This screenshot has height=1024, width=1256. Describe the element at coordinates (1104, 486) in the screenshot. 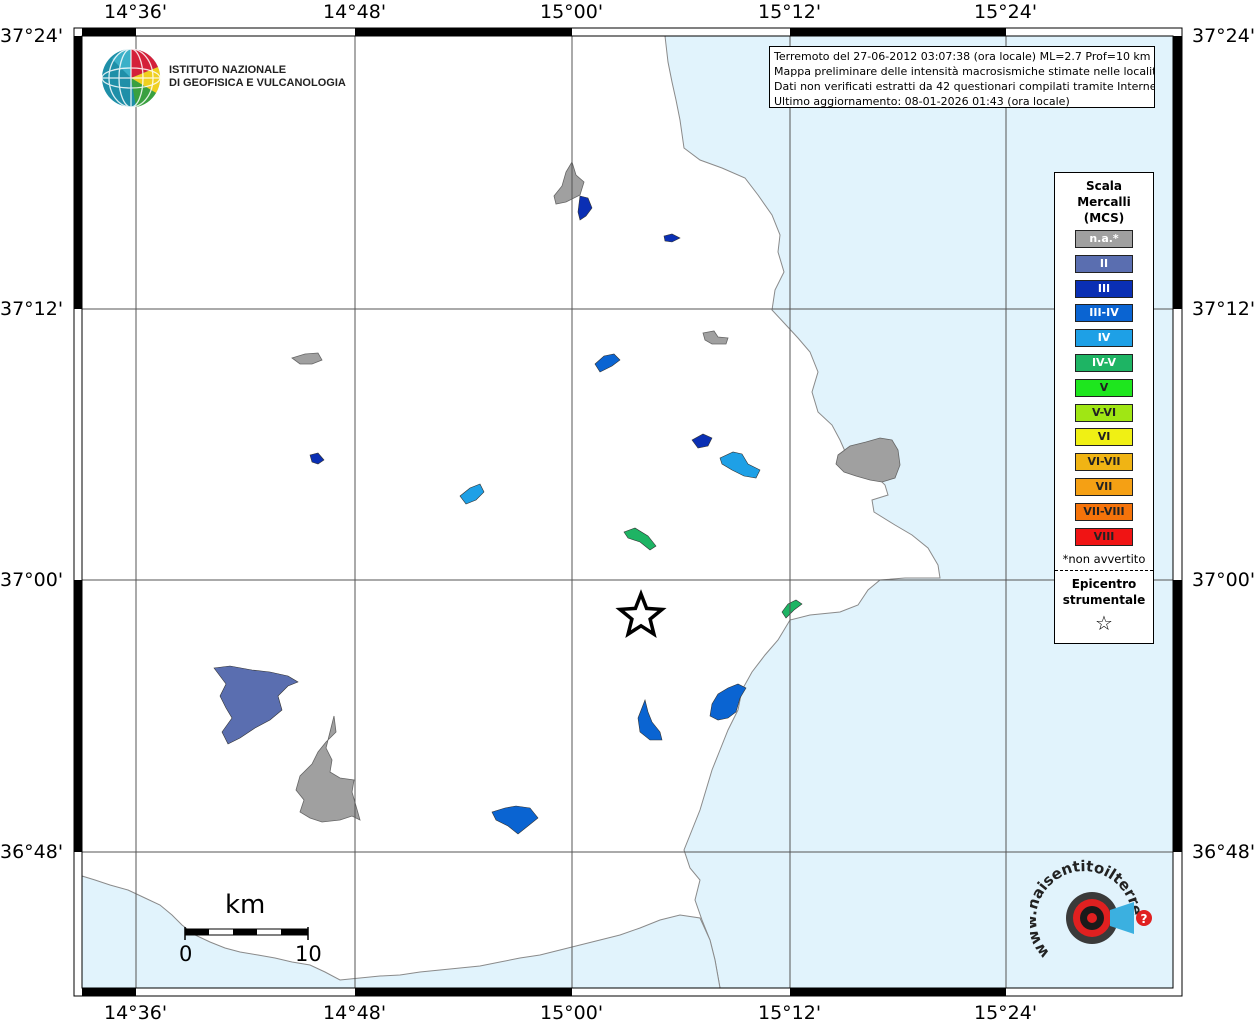

I see `legend-item-vii: VII` at that location.